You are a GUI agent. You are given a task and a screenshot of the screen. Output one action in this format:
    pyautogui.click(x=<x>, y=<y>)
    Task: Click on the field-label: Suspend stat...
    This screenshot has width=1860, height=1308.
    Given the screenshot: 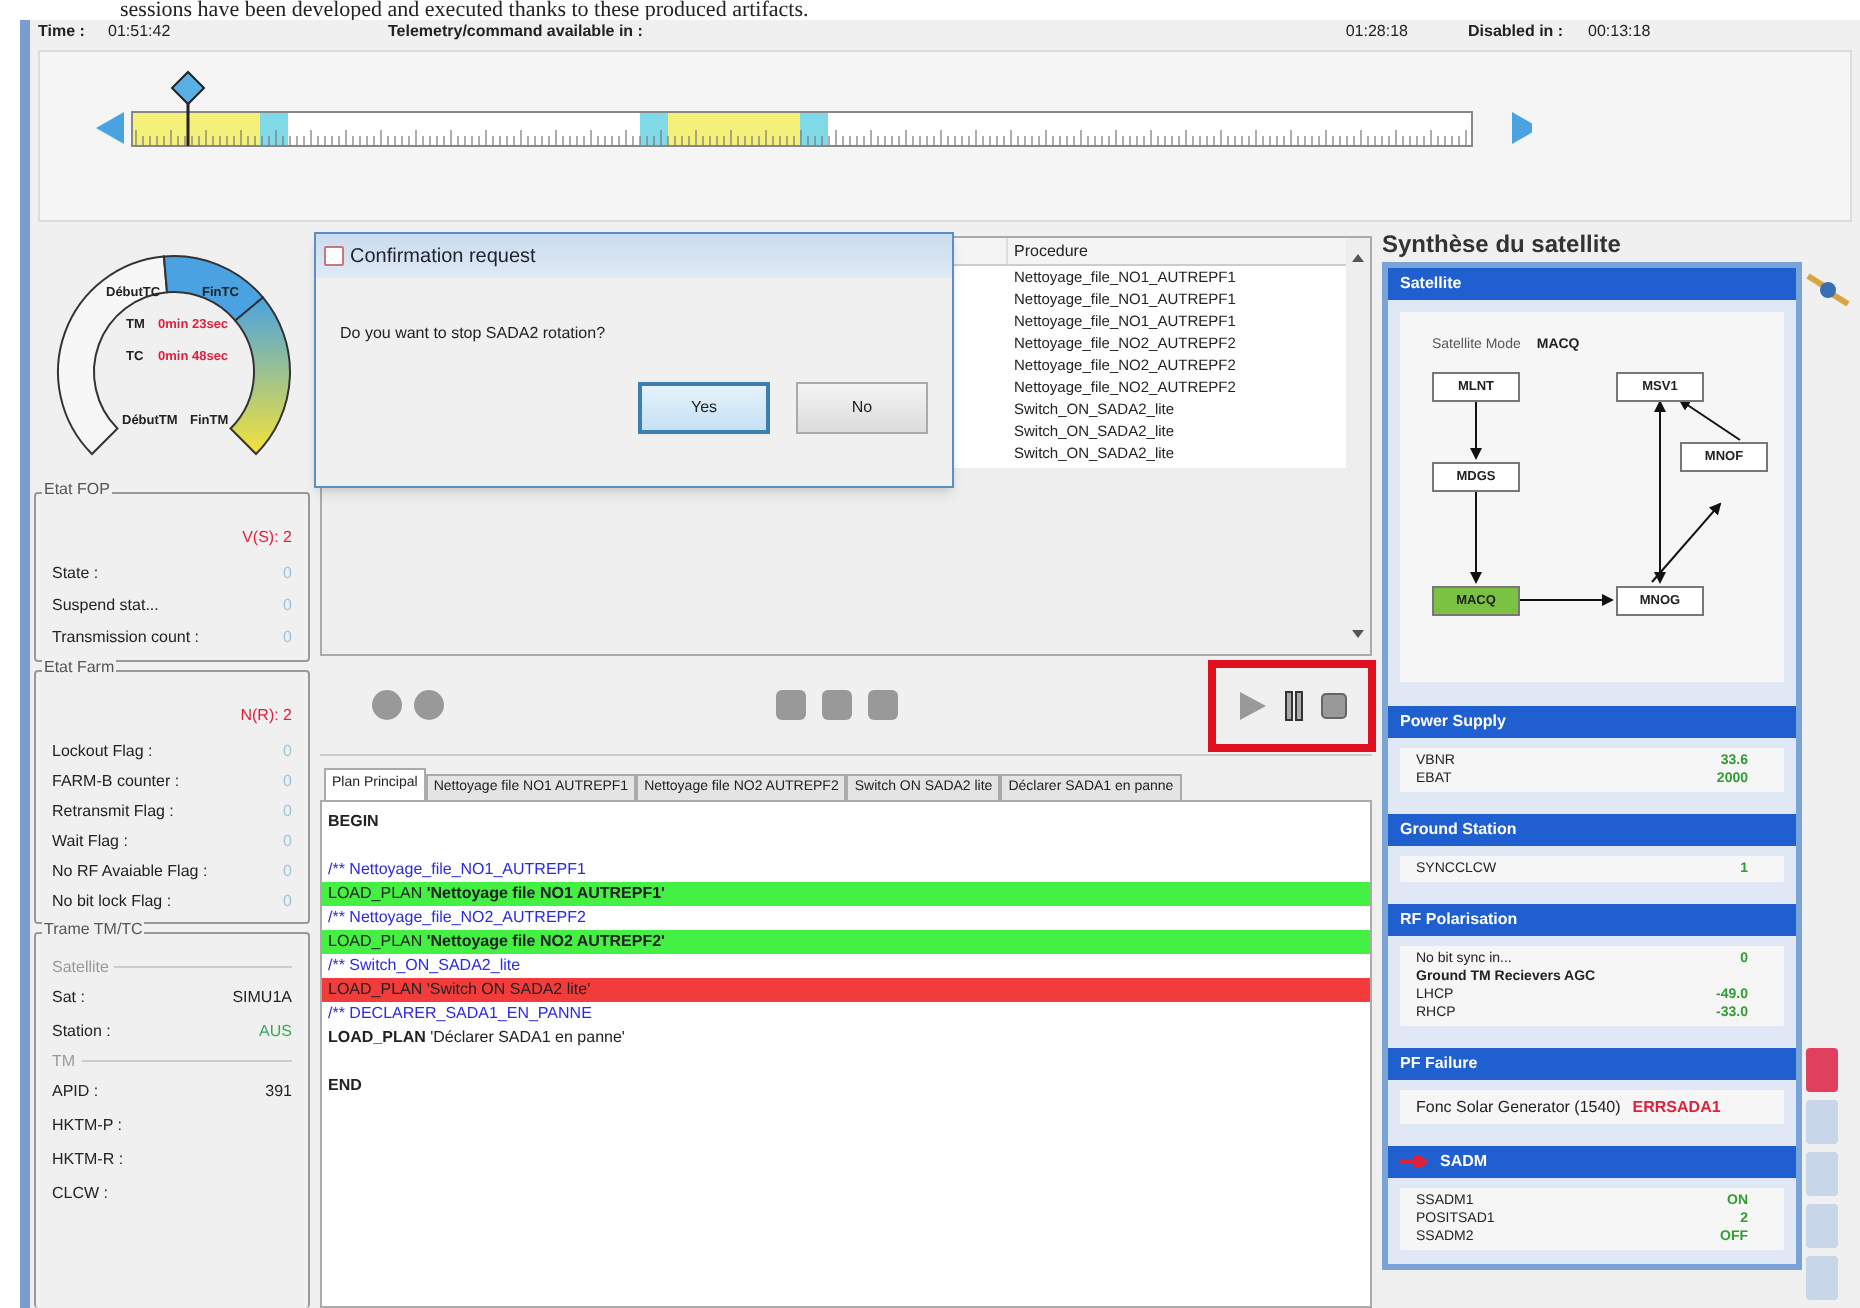 What is the action you would take?
    pyautogui.click(x=105, y=606)
    